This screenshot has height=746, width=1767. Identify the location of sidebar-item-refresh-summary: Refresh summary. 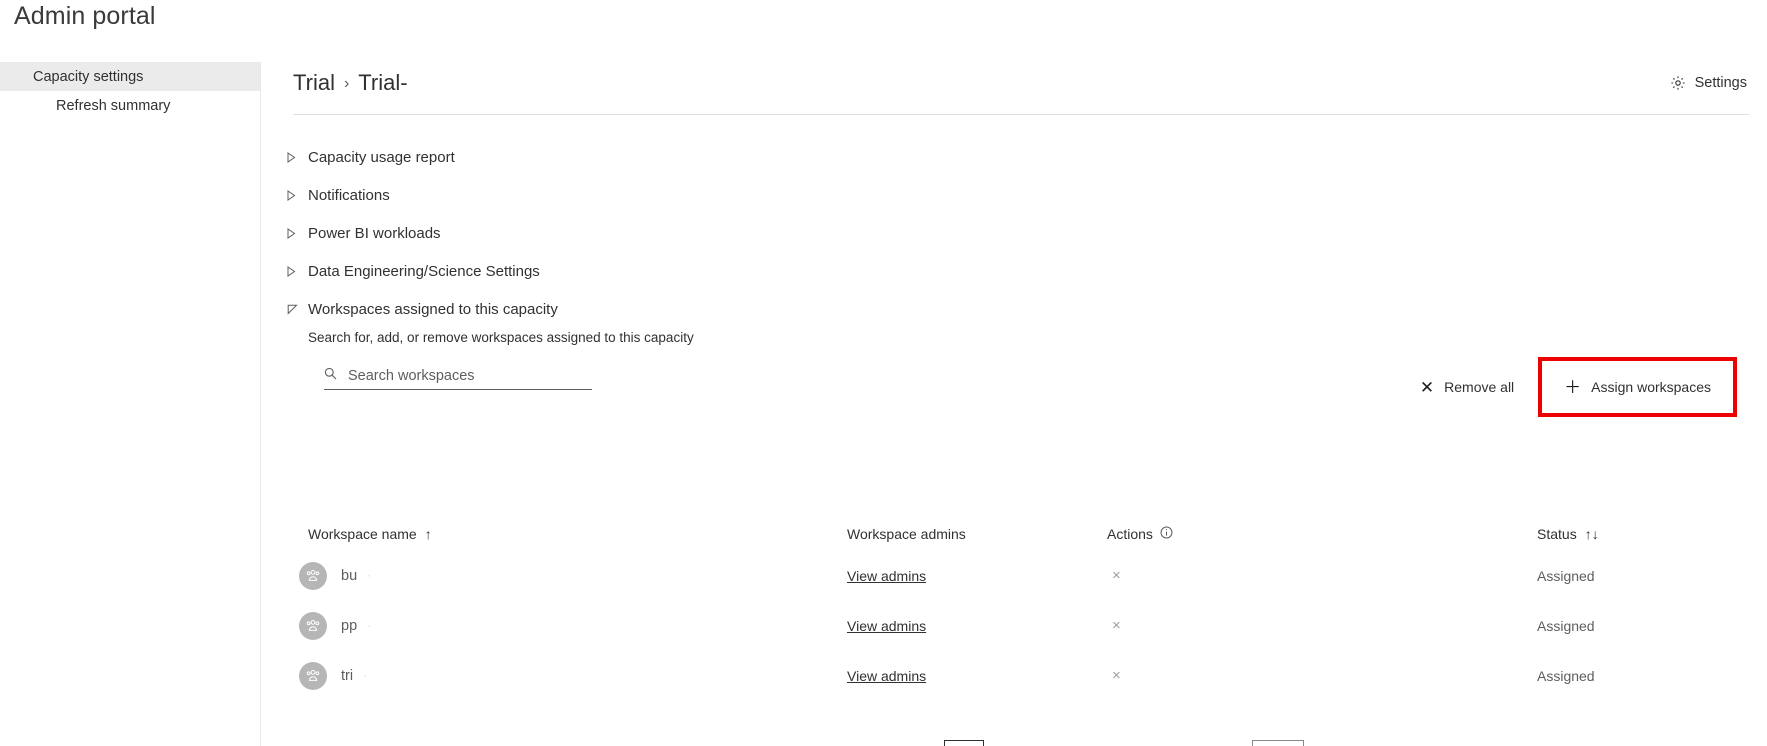
(130, 105).